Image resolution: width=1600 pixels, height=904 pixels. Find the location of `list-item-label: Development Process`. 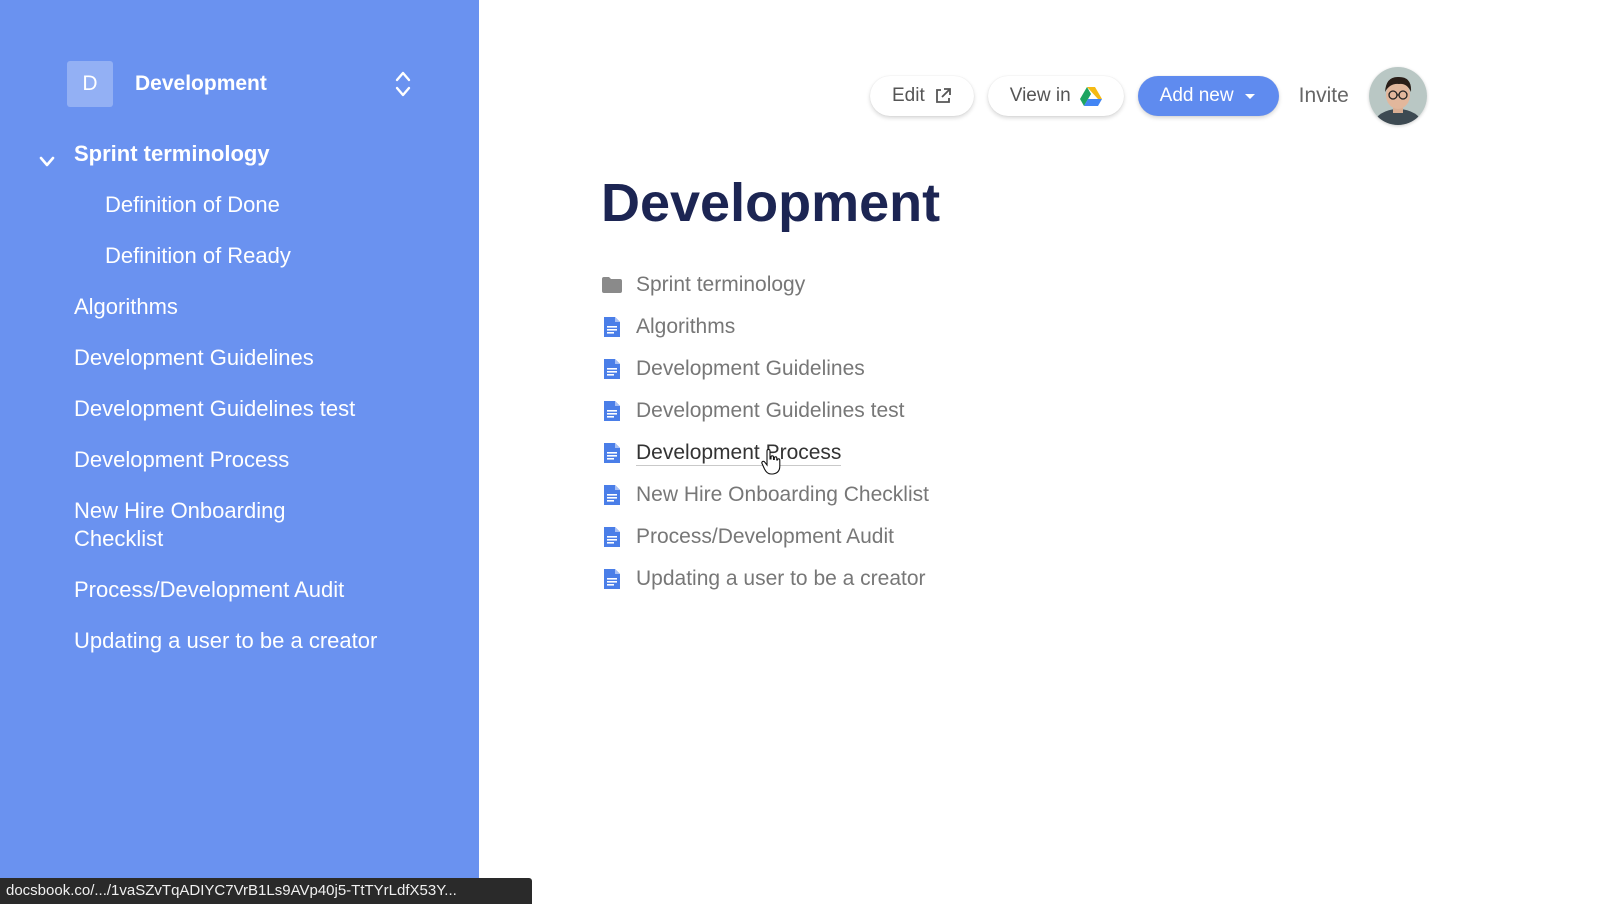

list-item-label: Development Process is located at coordinates (739, 453).